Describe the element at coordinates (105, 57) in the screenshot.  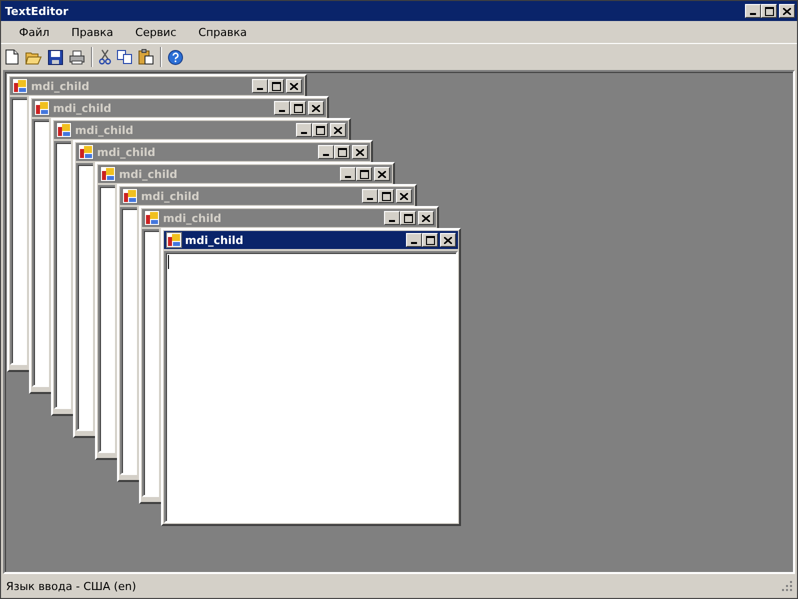
I see `scissors-icon` at that location.